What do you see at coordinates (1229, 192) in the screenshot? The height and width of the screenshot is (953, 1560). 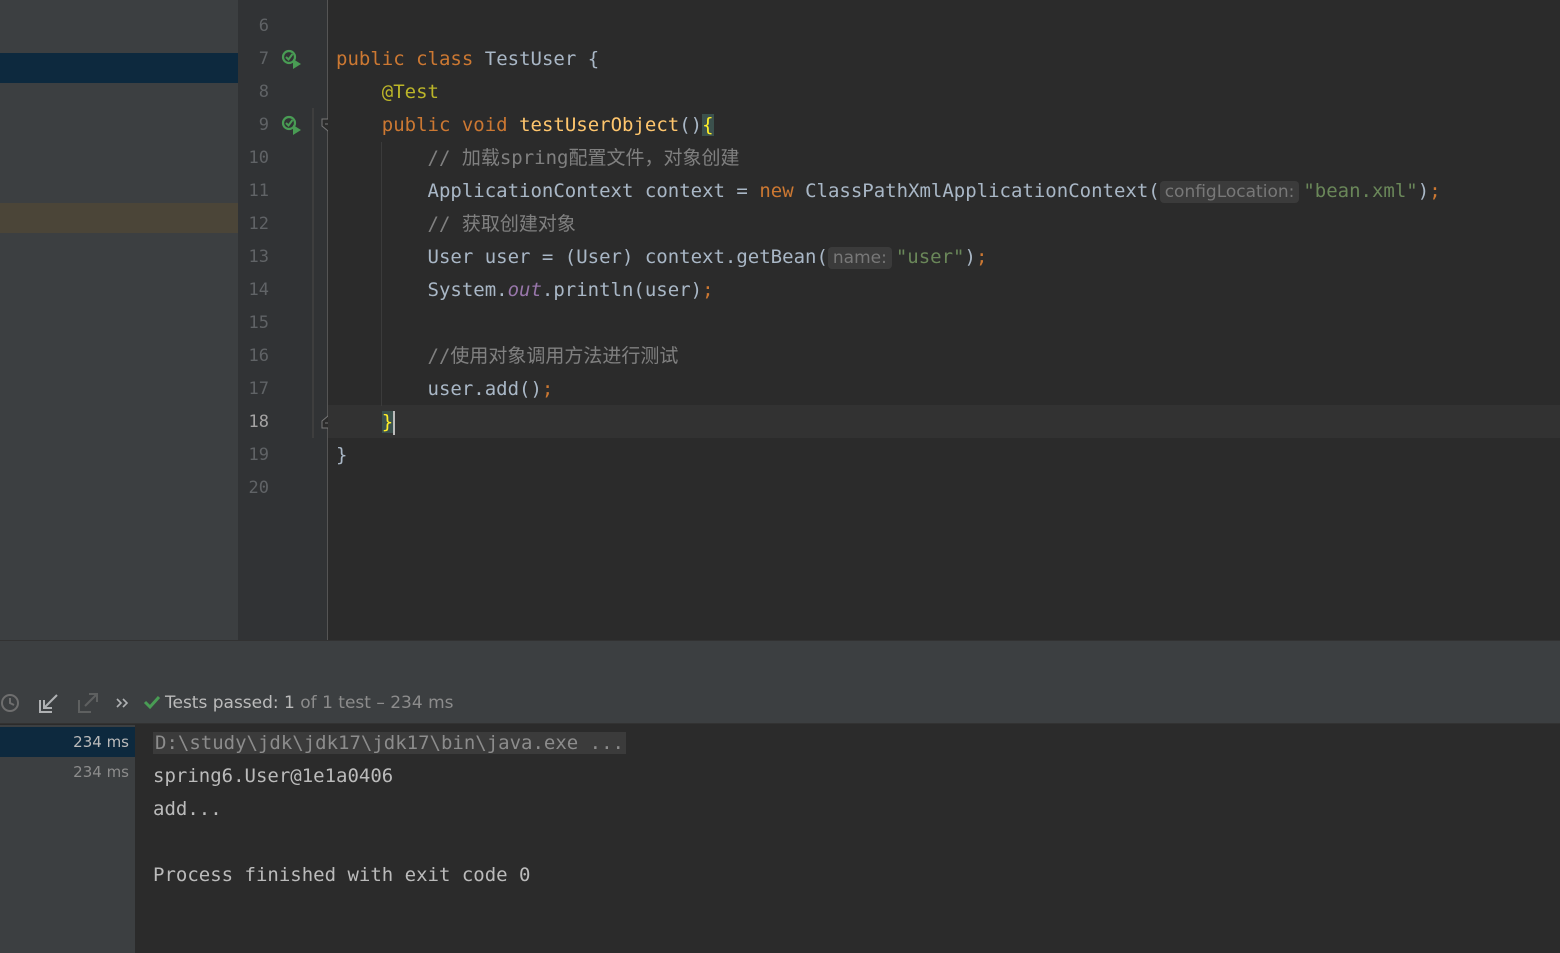 I see `parameter-hint: configLocation:` at bounding box center [1229, 192].